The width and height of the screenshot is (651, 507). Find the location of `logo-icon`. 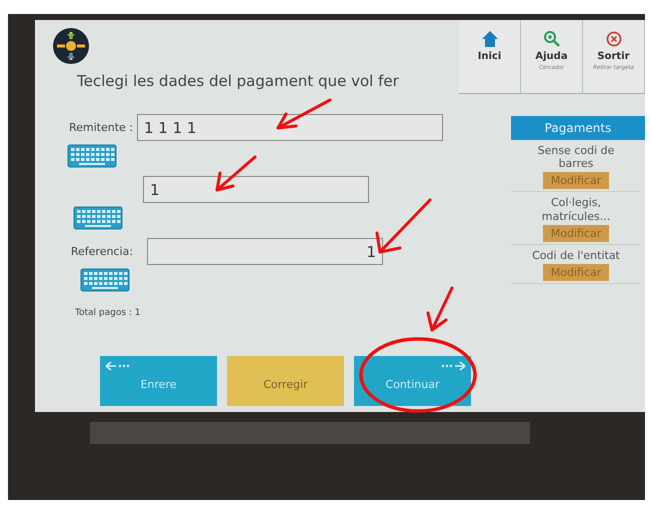

logo-icon is located at coordinates (71, 46).